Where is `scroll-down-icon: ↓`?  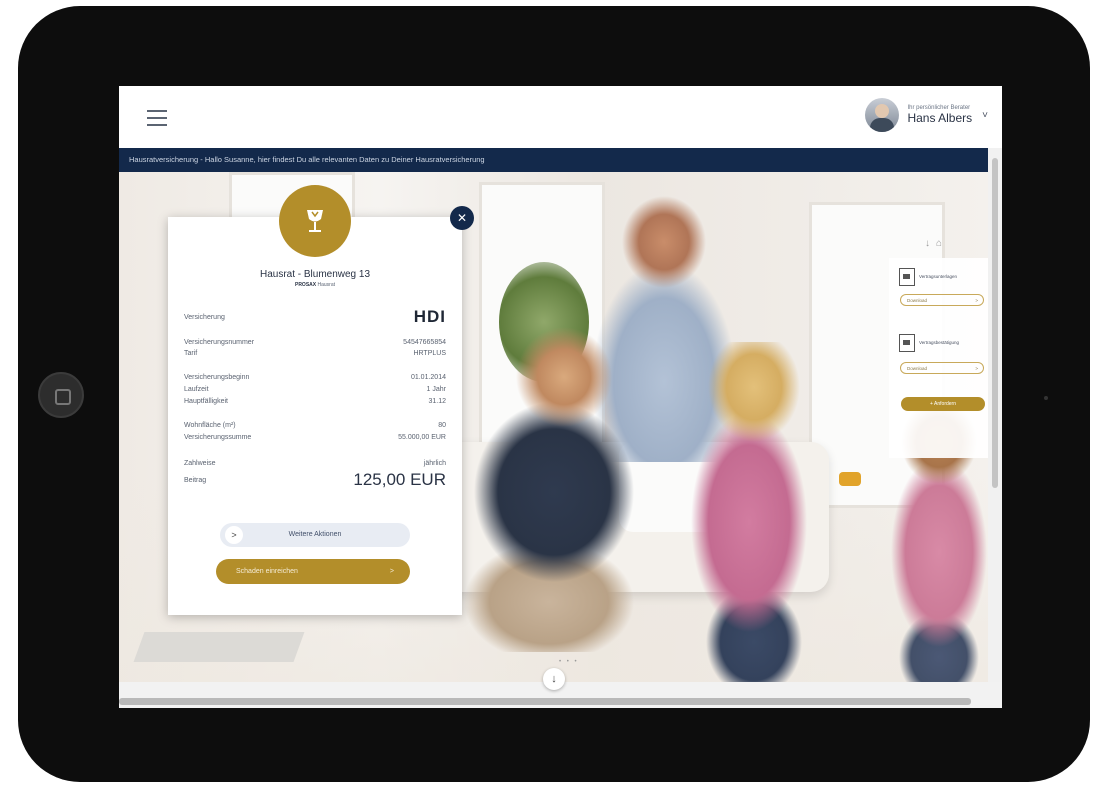
scroll-down-icon: ↓ is located at coordinates (554, 679).